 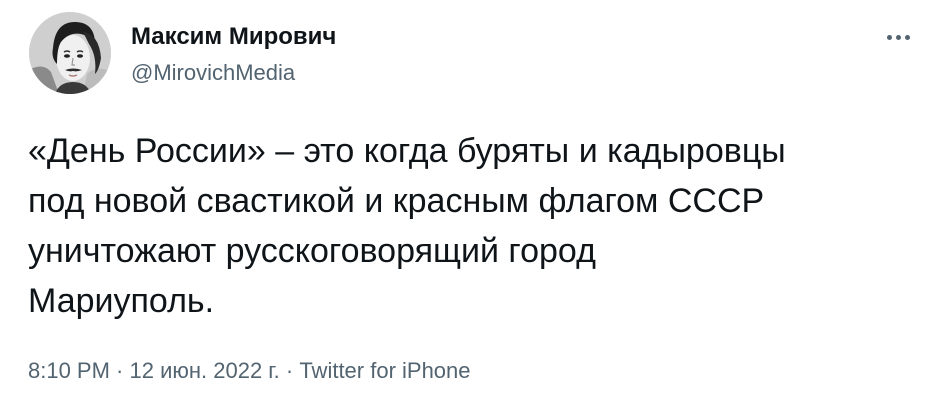 What do you see at coordinates (213, 73) in the screenshot?
I see `author-handle: @MirovichMedia` at bounding box center [213, 73].